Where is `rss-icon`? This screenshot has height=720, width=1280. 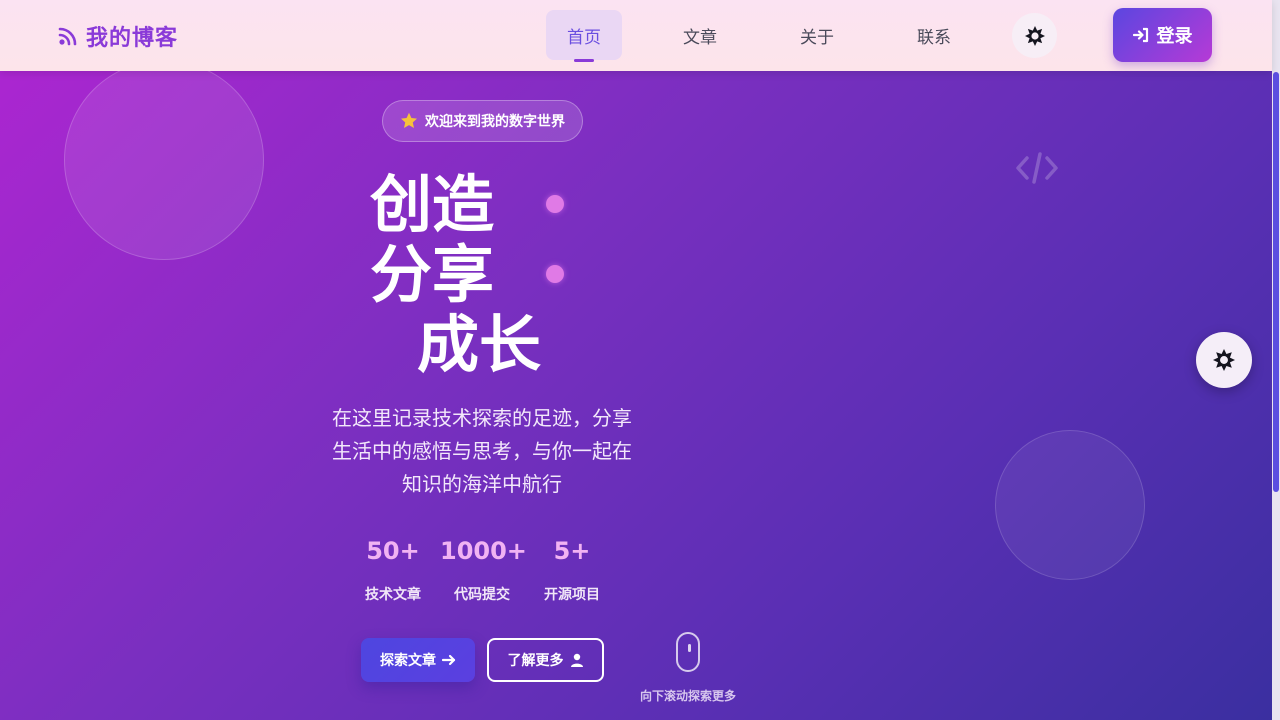
rss-icon is located at coordinates (67, 36).